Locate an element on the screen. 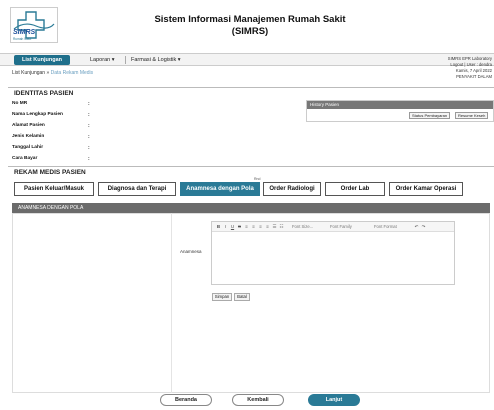  redo-icon: ↷ is located at coordinates (423, 226).